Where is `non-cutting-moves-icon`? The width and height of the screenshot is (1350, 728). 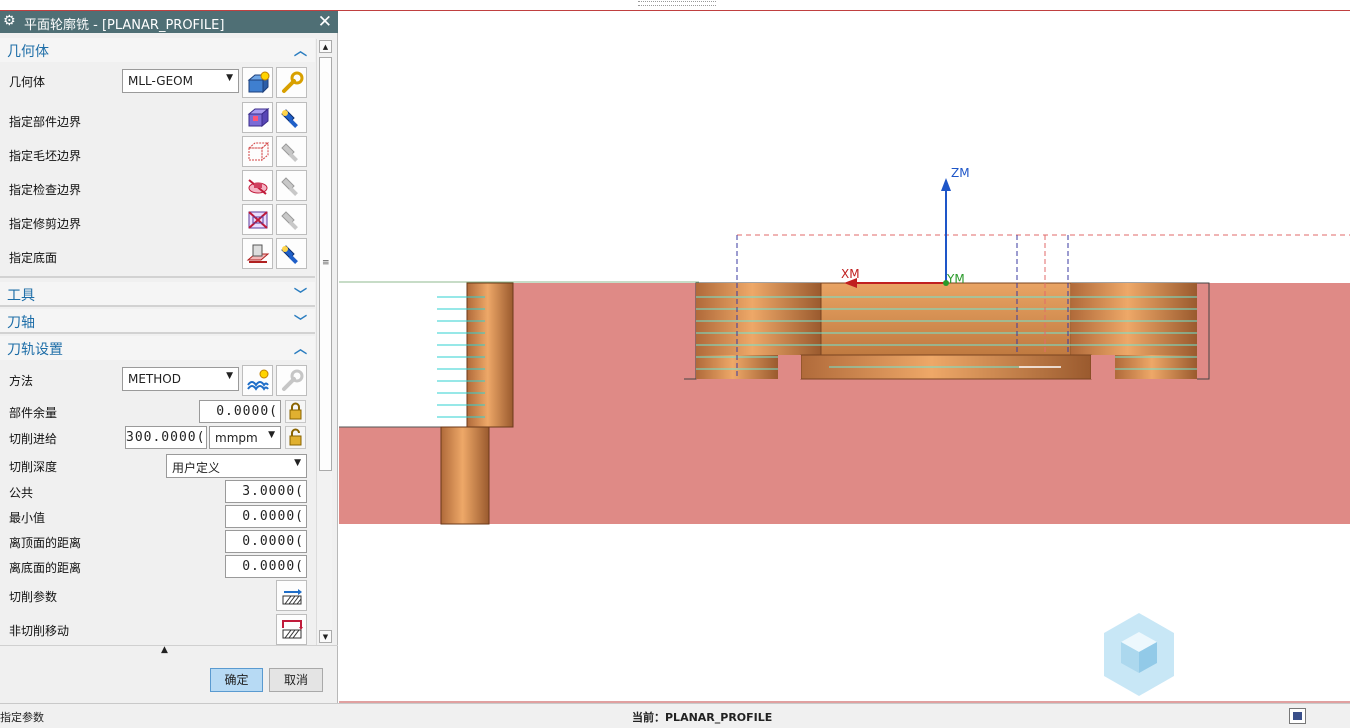 non-cutting-moves-icon is located at coordinates (292, 629).